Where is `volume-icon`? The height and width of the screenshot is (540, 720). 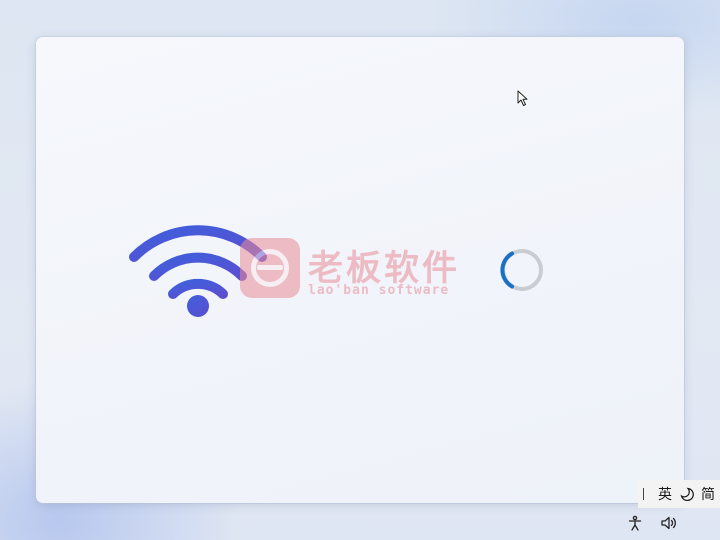 volume-icon is located at coordinates (669, 523).